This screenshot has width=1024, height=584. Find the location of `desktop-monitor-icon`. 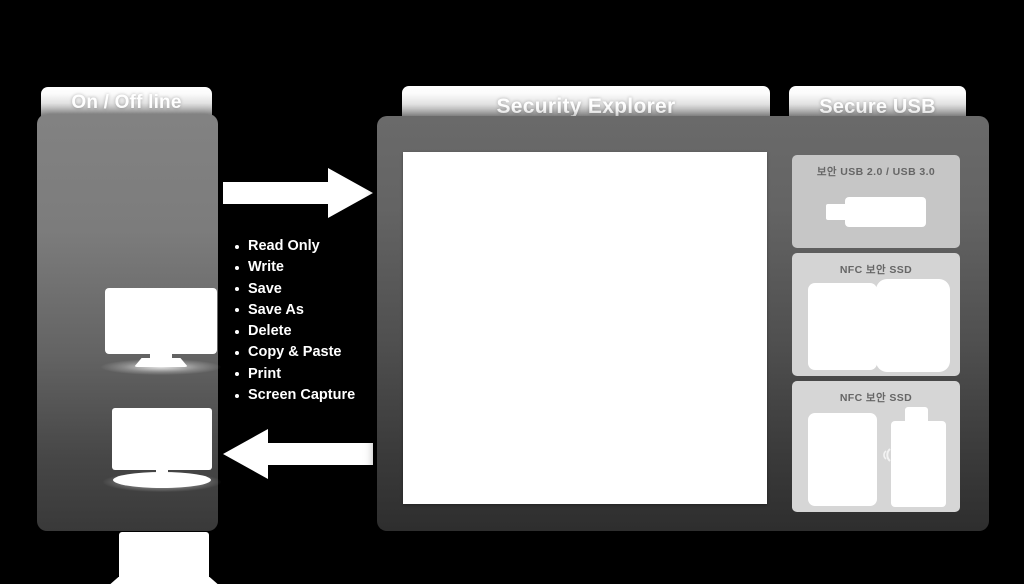

desktop-monitor-icon is located at coordinates (161, 331).